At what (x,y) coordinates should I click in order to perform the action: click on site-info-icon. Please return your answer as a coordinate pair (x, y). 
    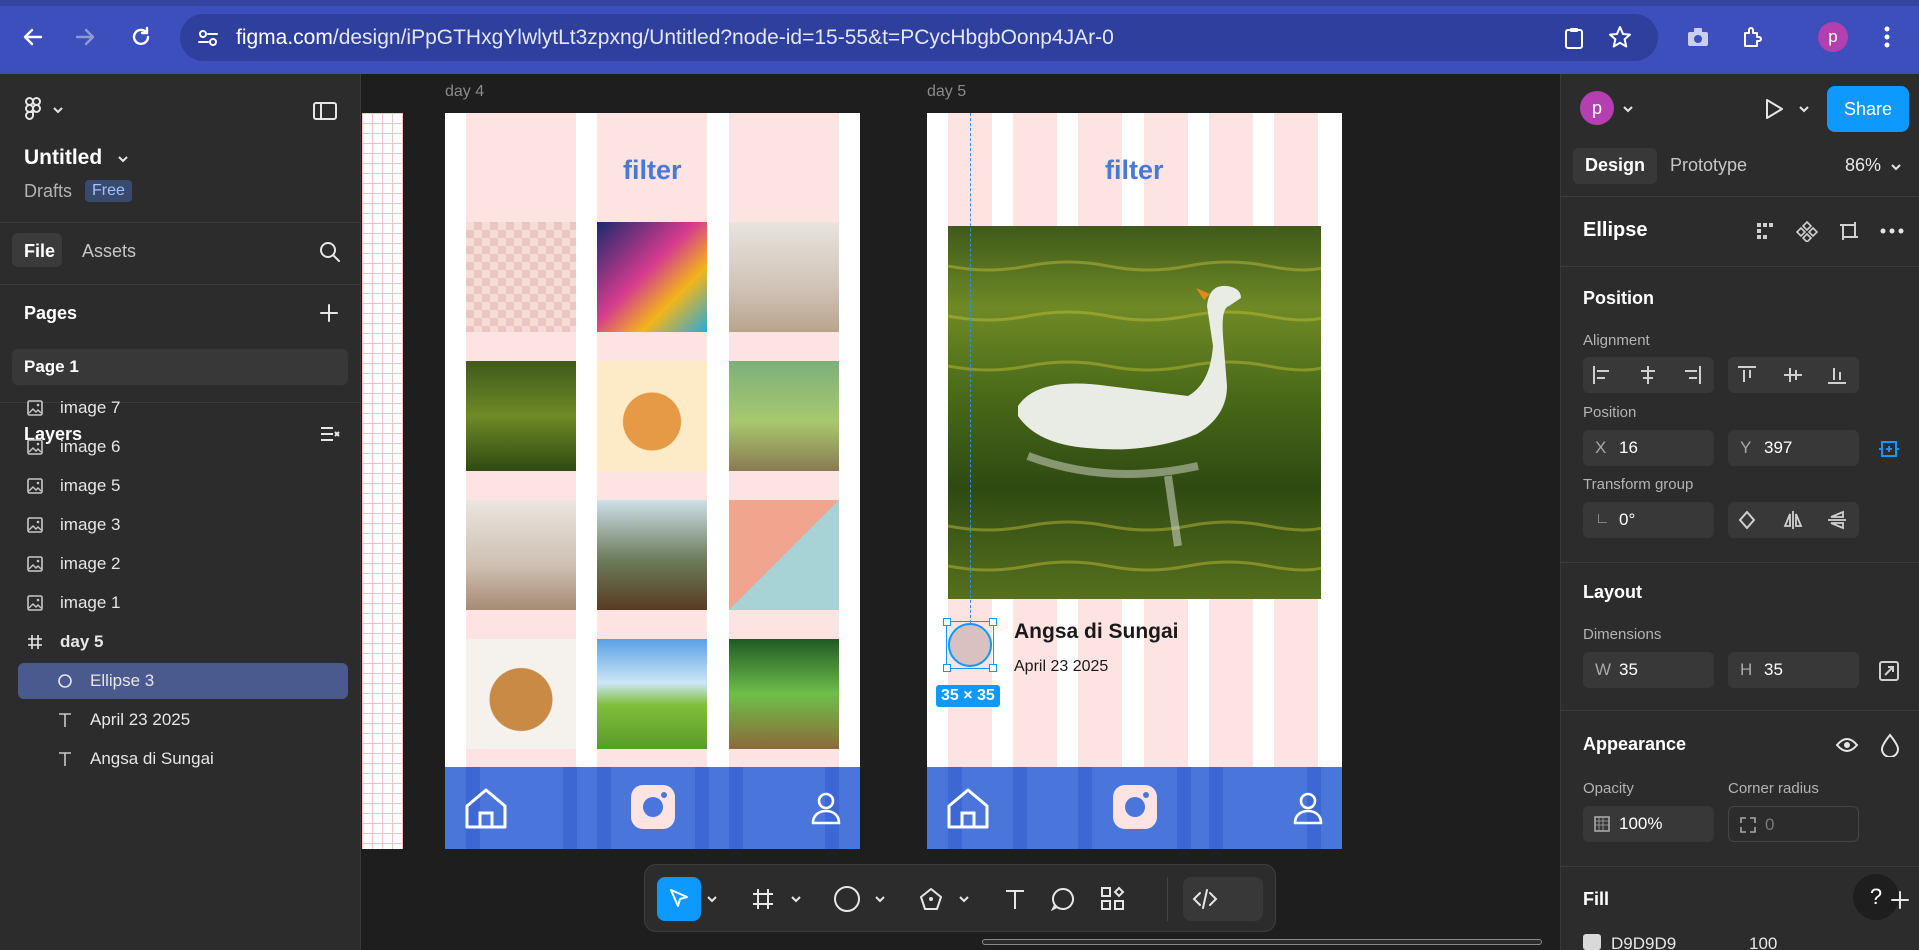
    Looking at the image, I should click on (208, 38).